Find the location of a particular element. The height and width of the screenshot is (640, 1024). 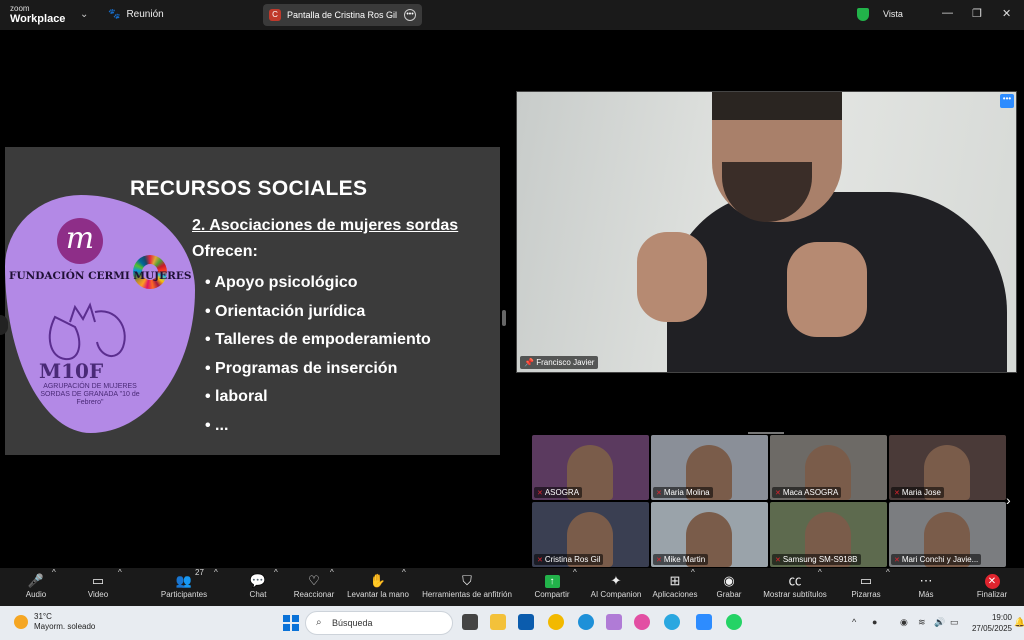

zoom-logo: zoom Workplace is located at coordinates (38, 14).